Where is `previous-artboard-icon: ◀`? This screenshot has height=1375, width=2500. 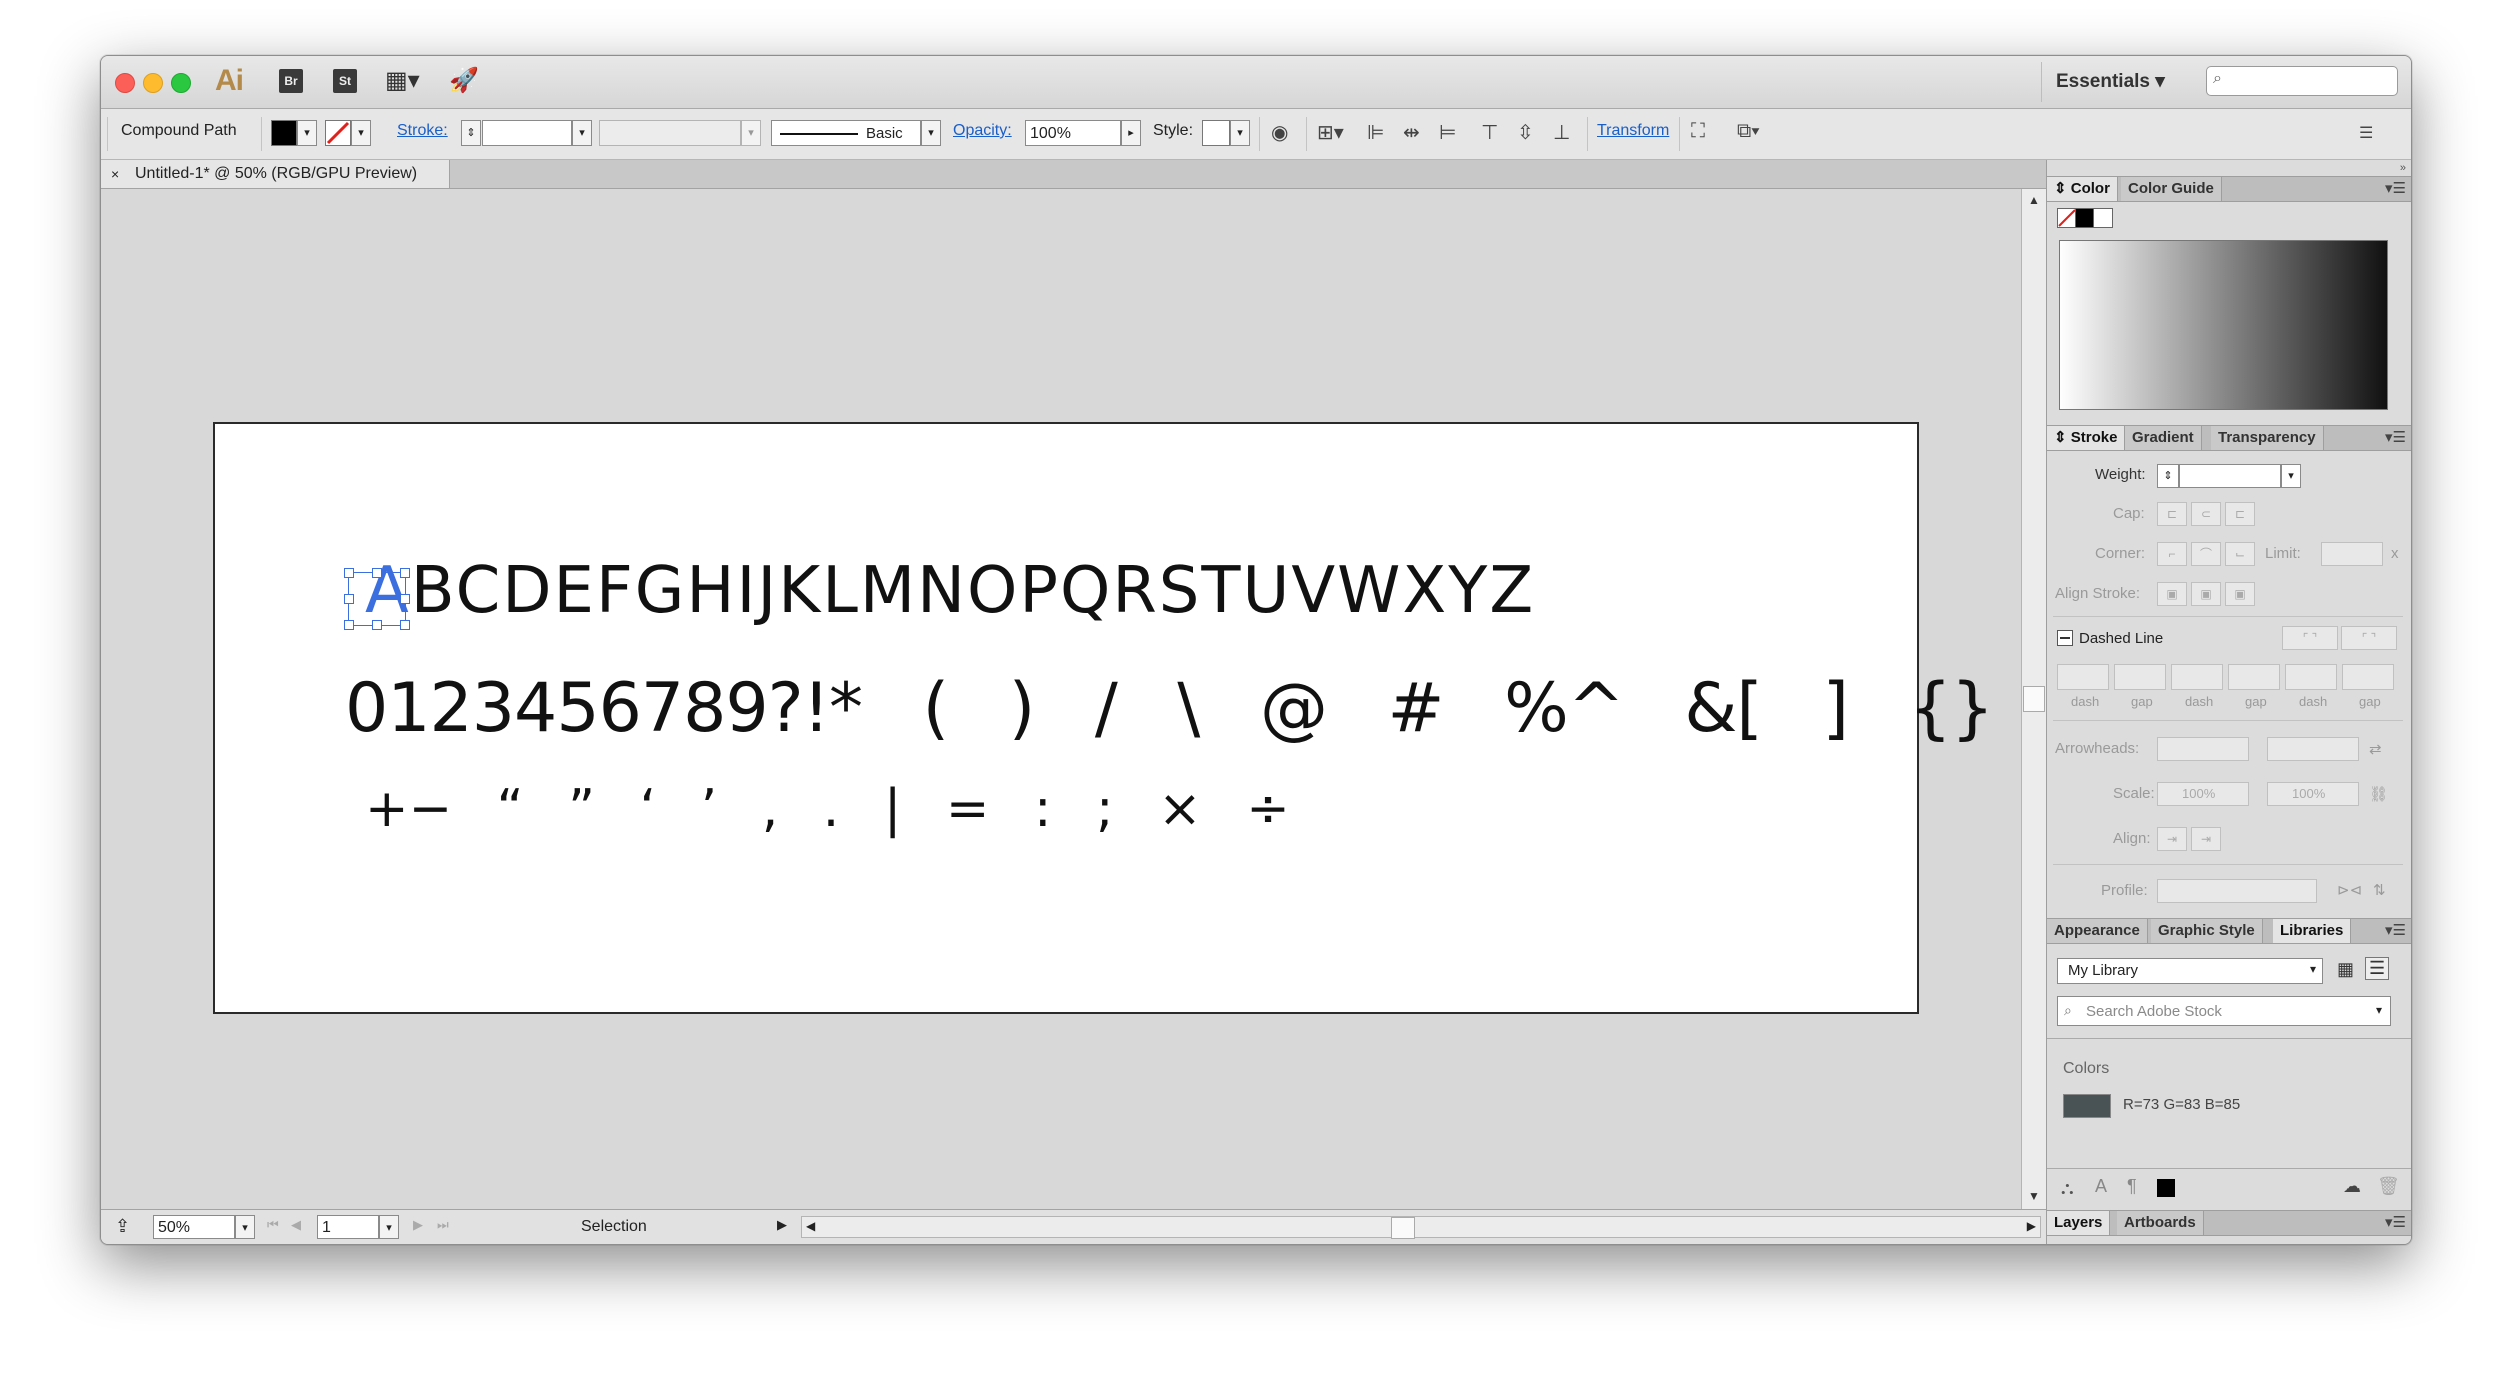 previous-artboard-icon: ◀ is located at coordinates (296, 1225).